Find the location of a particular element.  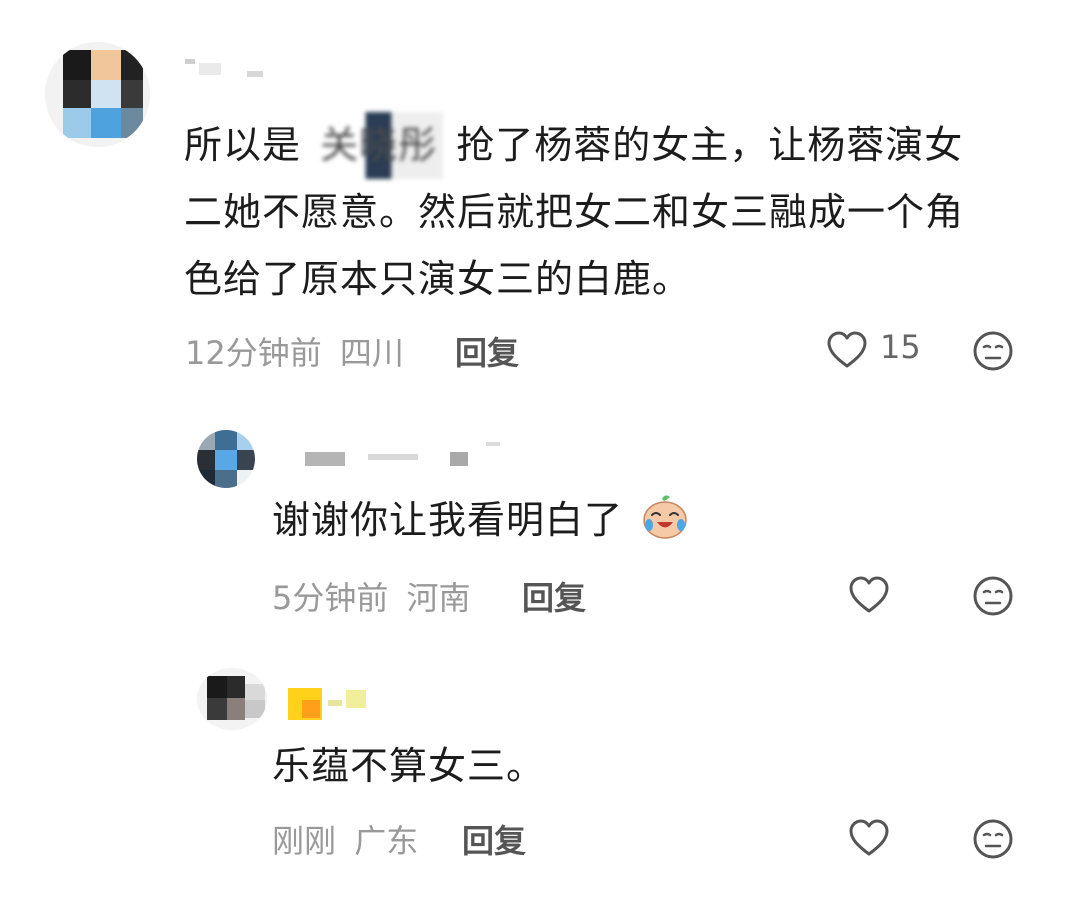

comment-meta: 5分钟前 河南 is located at coordinates (371, 596).